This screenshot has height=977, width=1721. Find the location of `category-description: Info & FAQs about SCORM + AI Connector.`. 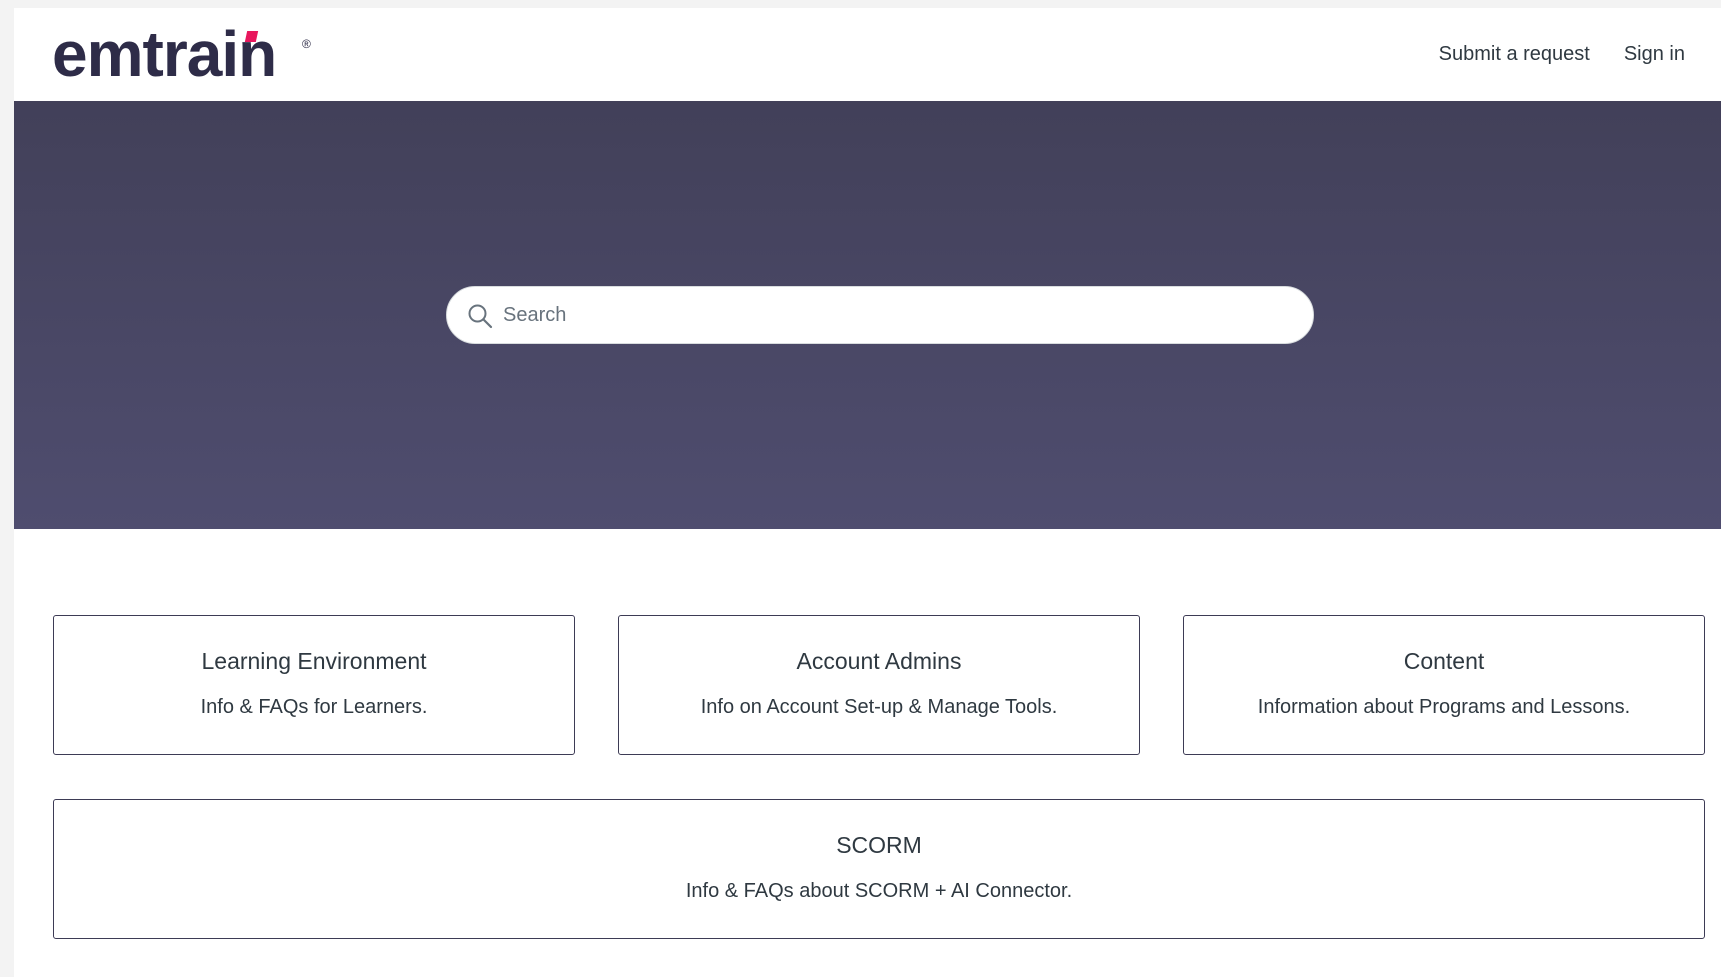

category-description: Info & FAQs about SCORM + AI Connector. is located at coordinates (879, 891).